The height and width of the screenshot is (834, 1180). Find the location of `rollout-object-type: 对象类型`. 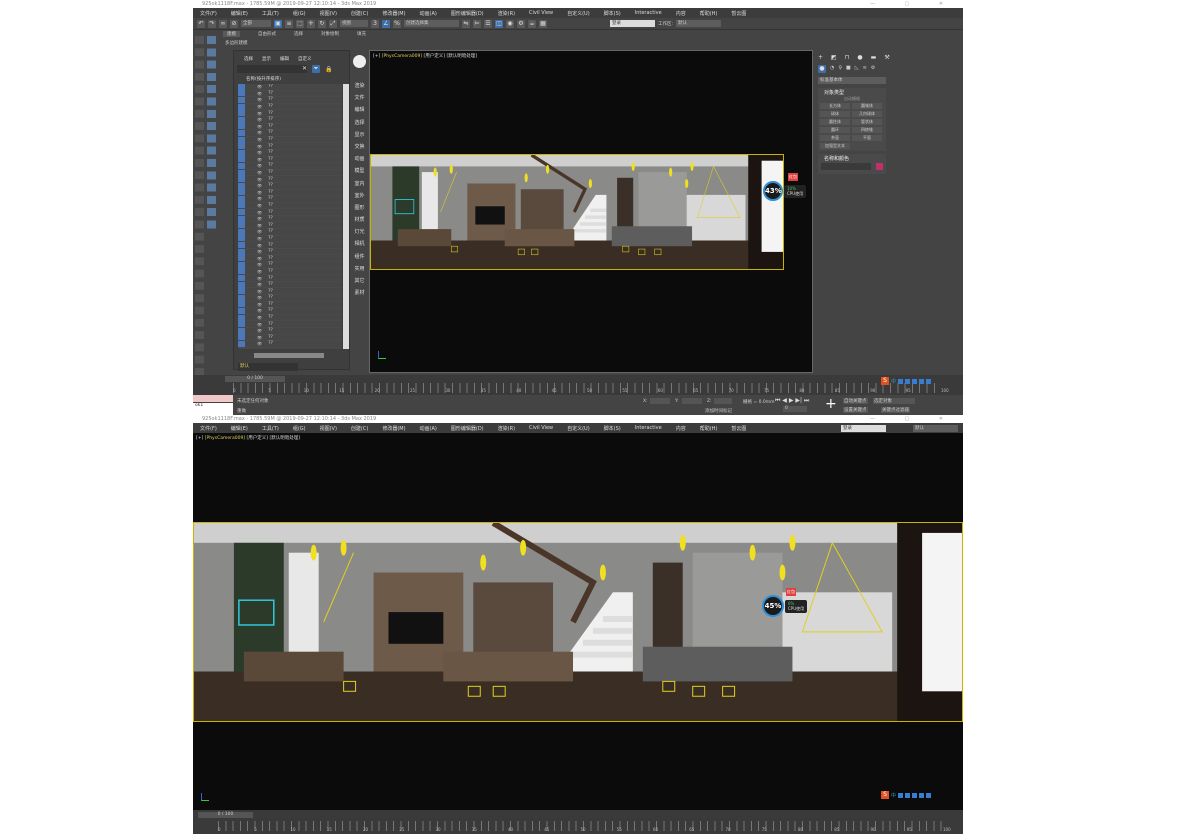

rollout-object-type: 对象类型 is located at coordinates (852, 92).